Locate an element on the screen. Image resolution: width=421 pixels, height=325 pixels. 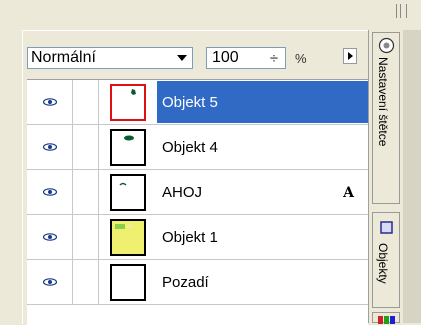
docker-side-tabs: Nastavení štětce Objekty is located at coordinates (394, 177).